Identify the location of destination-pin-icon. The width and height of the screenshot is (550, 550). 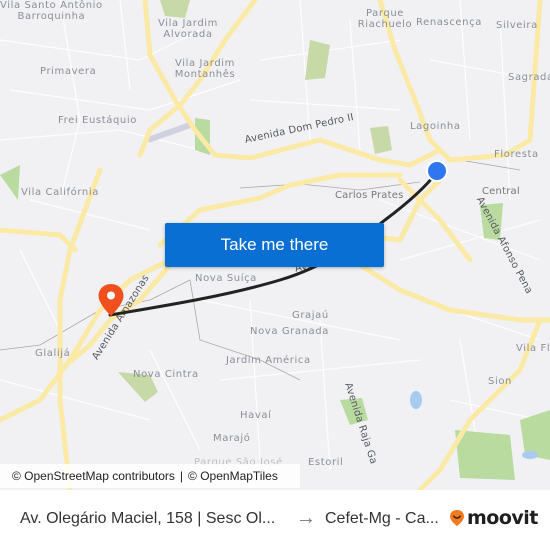
(111, 300).